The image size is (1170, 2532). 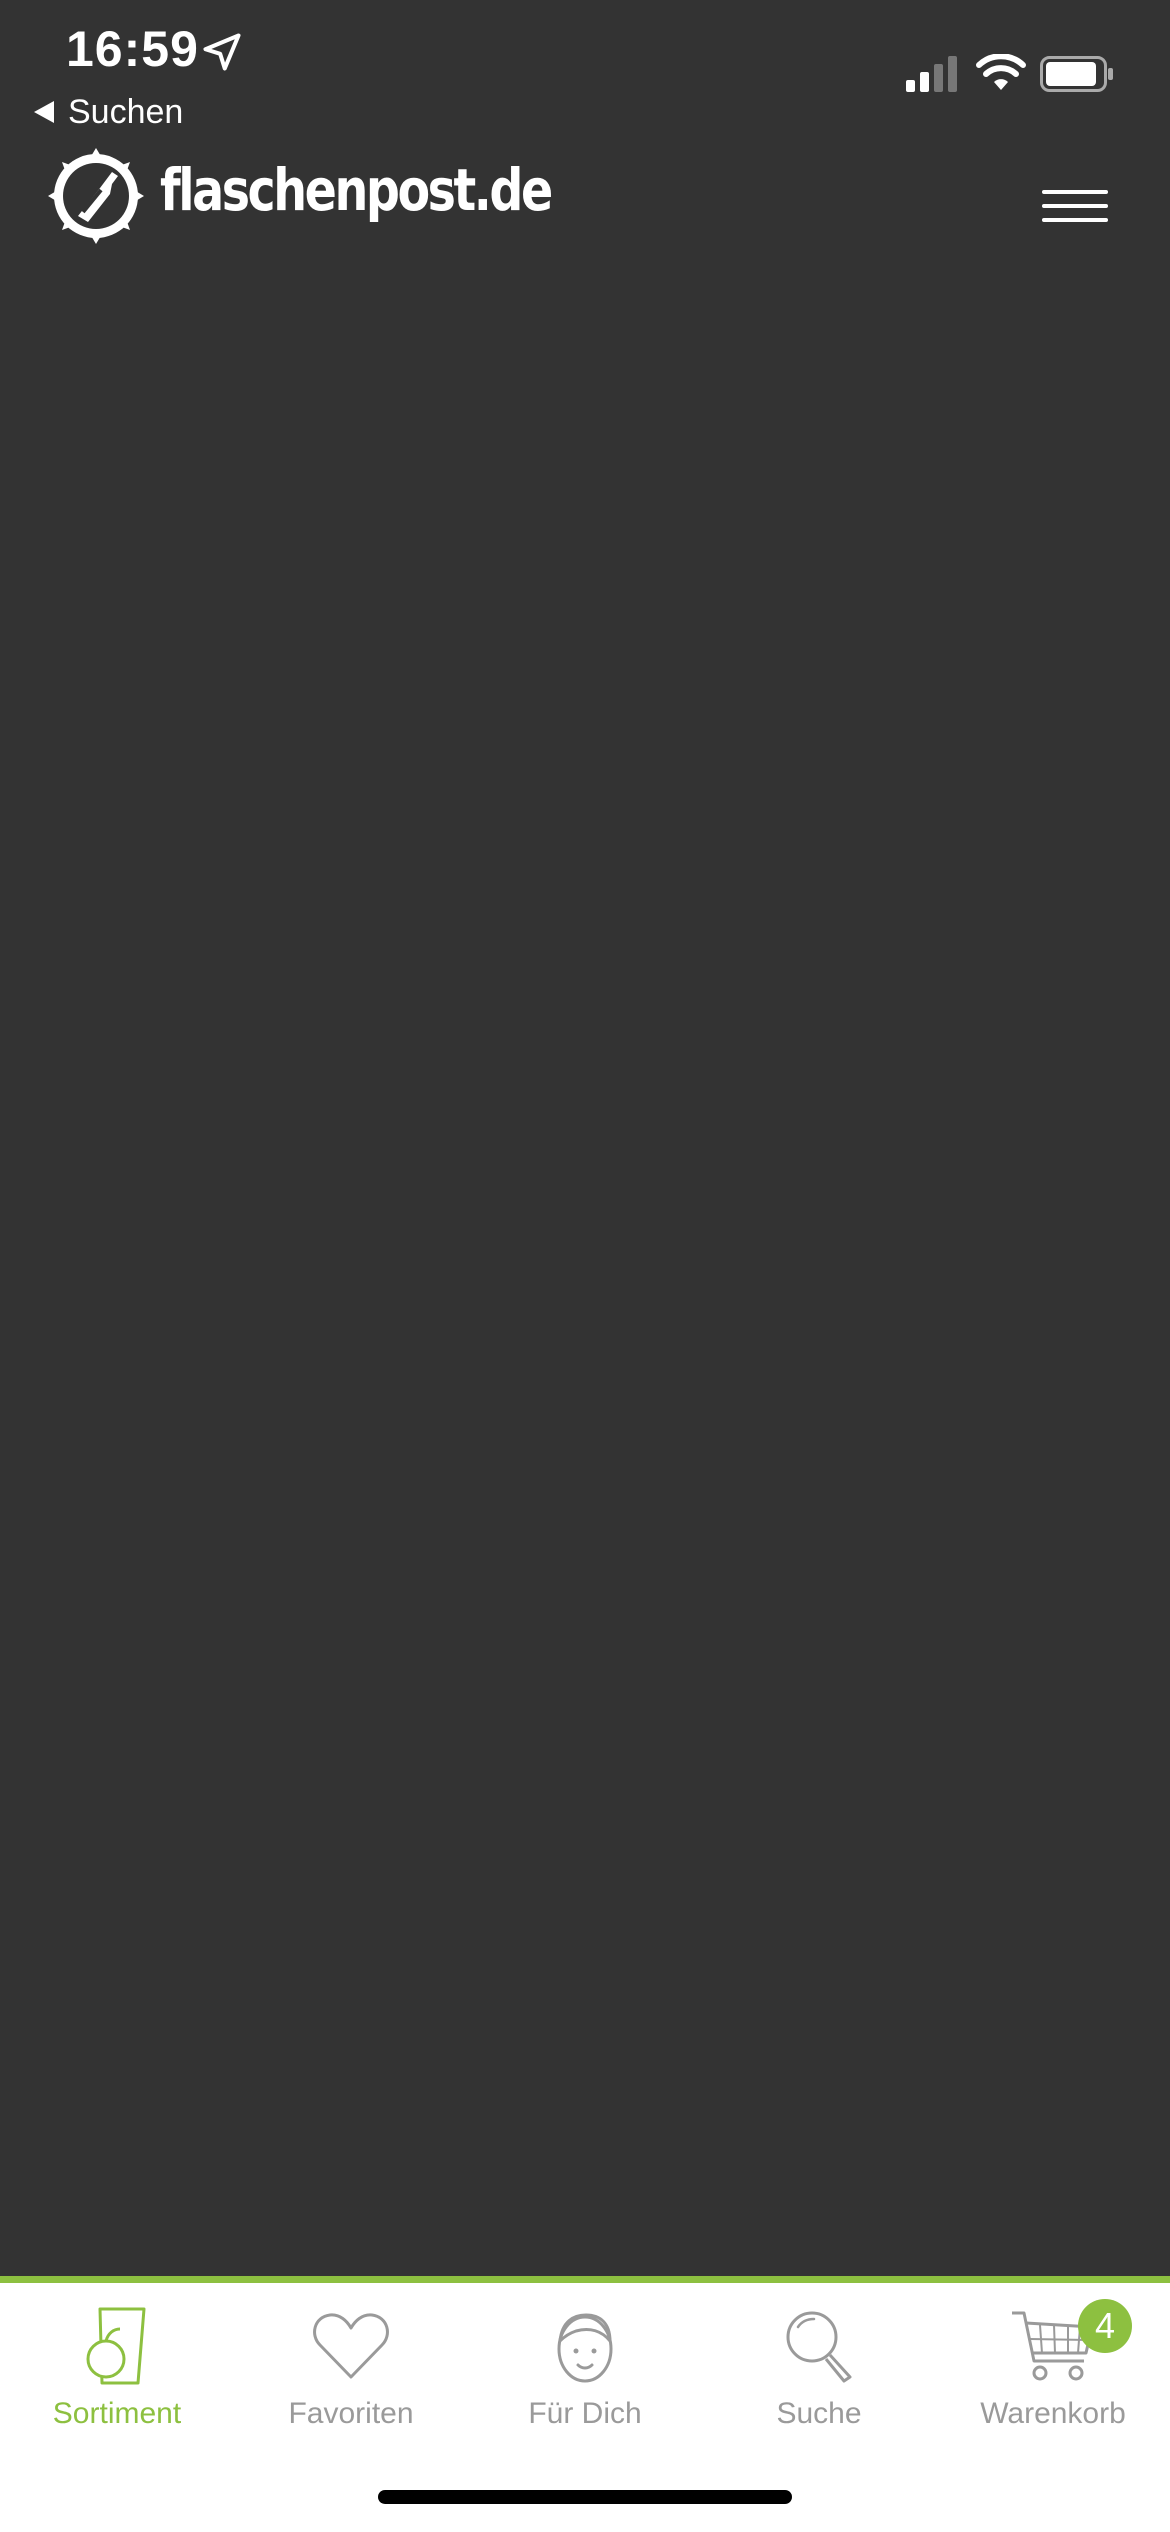 What do you see at coordinates (351, 2413) in the screenshot?
I see `tab-label: Favoriten` at bounding box center [351, 2413].